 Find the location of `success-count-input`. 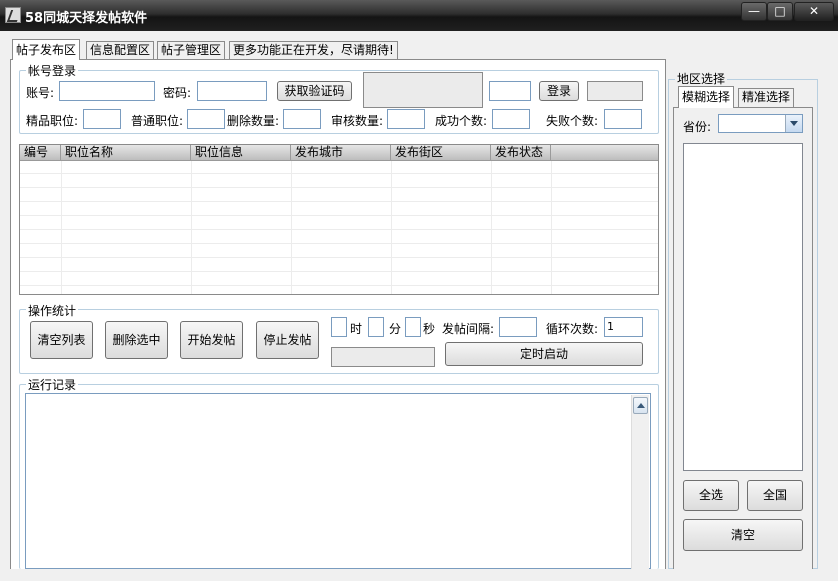

success-count-input is located at coordinates (511, 119).